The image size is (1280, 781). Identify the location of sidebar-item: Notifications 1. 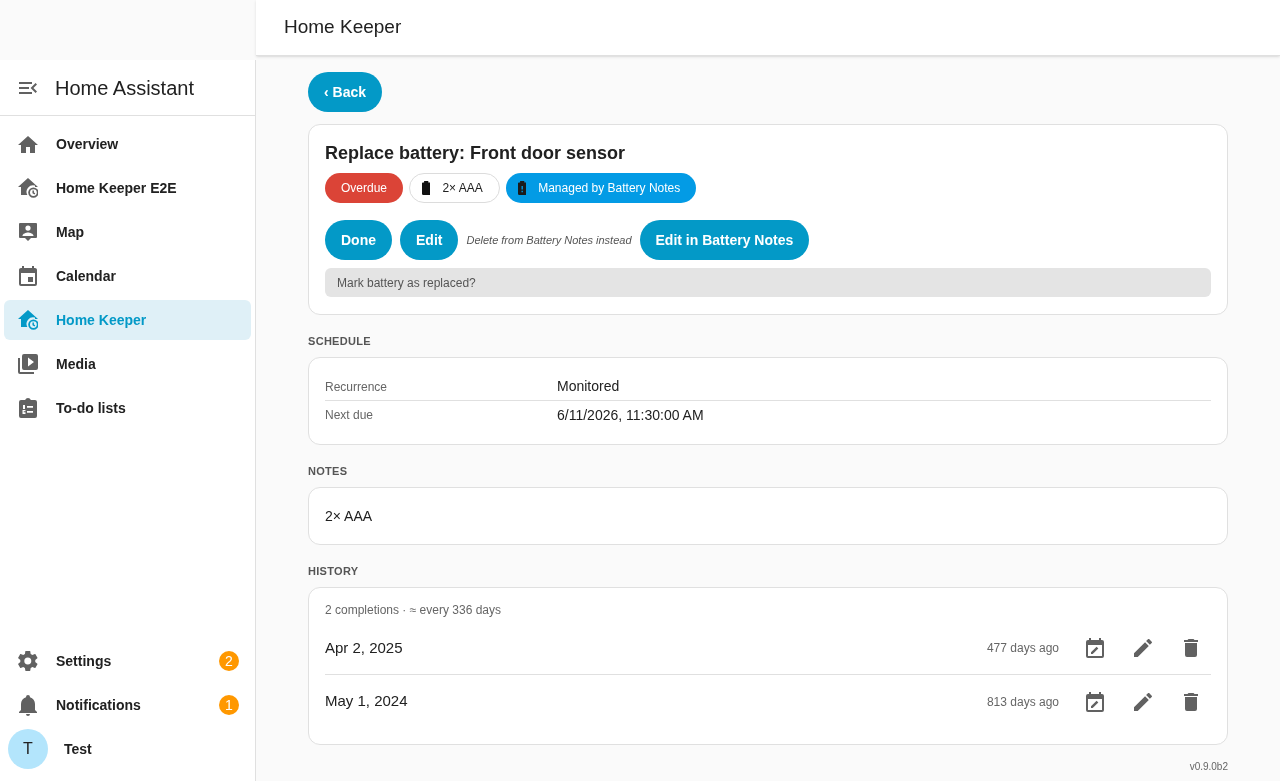
(127, 705).